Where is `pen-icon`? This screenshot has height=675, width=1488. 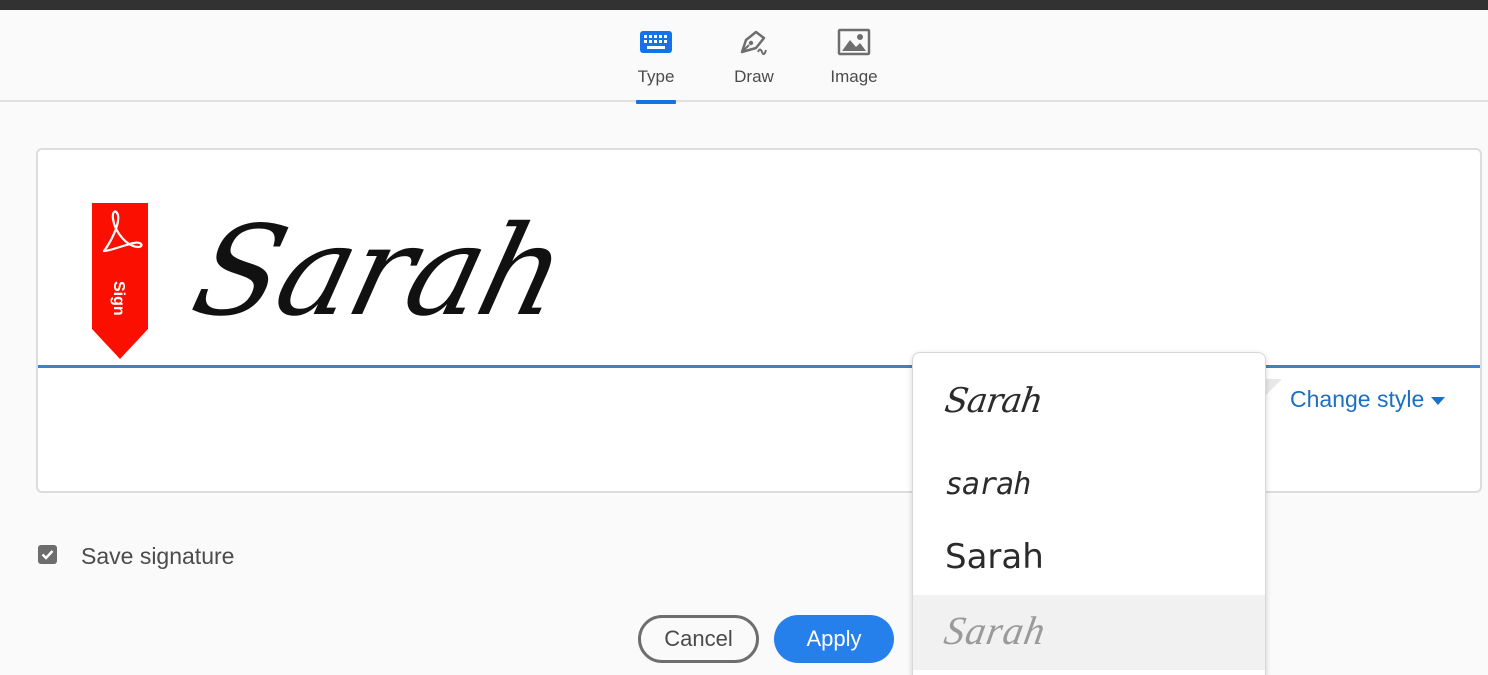
pen-icon is located at coordinates (753, 43).